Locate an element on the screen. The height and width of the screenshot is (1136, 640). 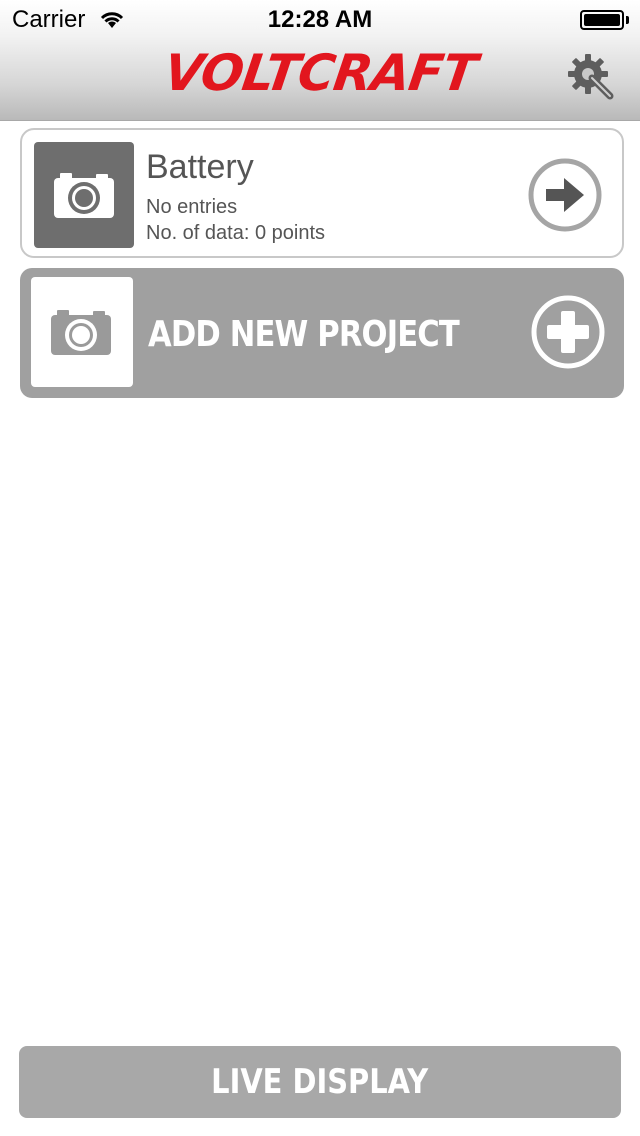
battery-icon is located at coordinates (602, 20).